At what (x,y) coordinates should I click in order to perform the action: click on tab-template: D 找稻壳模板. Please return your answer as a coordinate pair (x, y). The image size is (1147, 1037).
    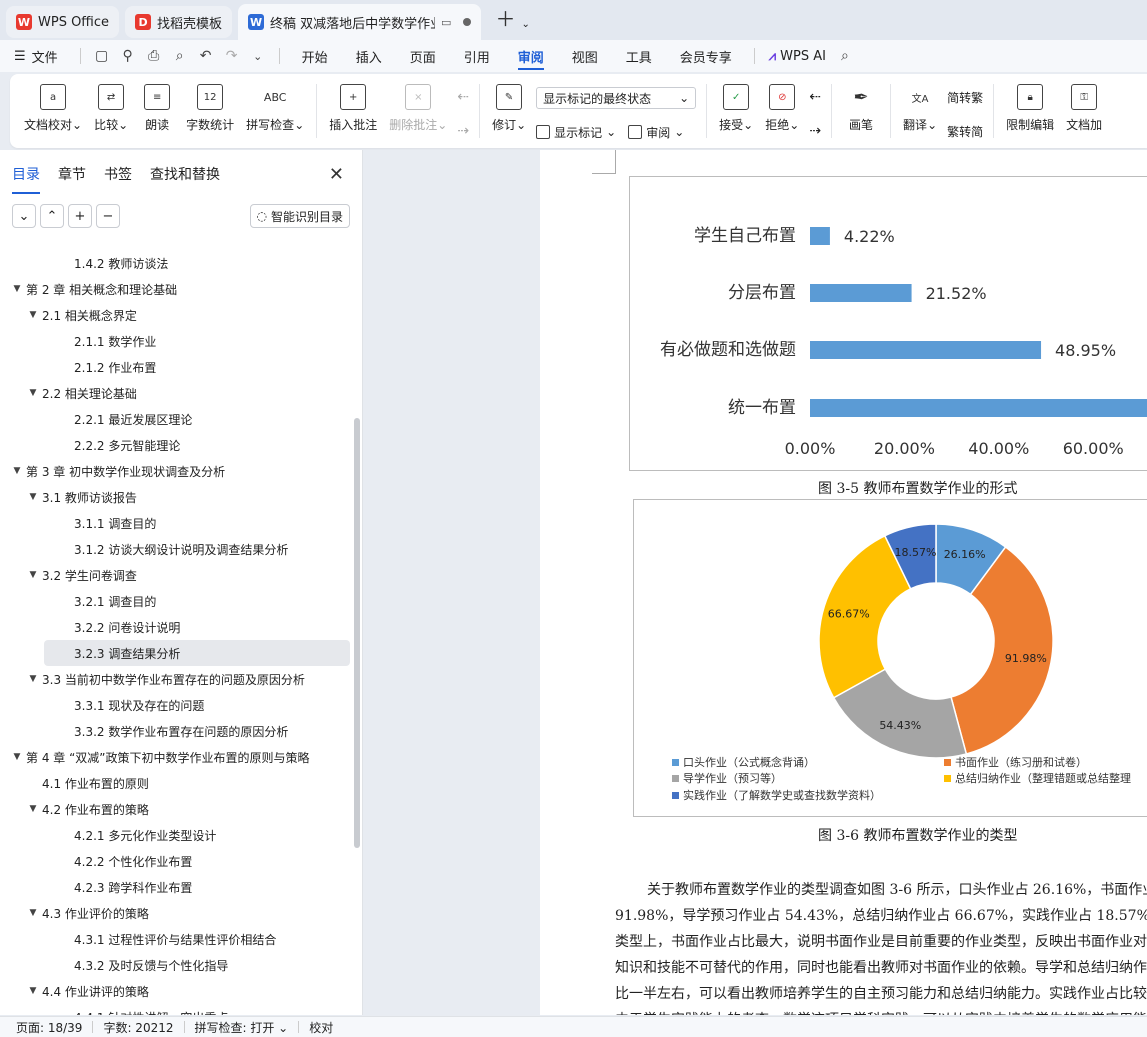
    Looking at the image, I should click on (179, 22).